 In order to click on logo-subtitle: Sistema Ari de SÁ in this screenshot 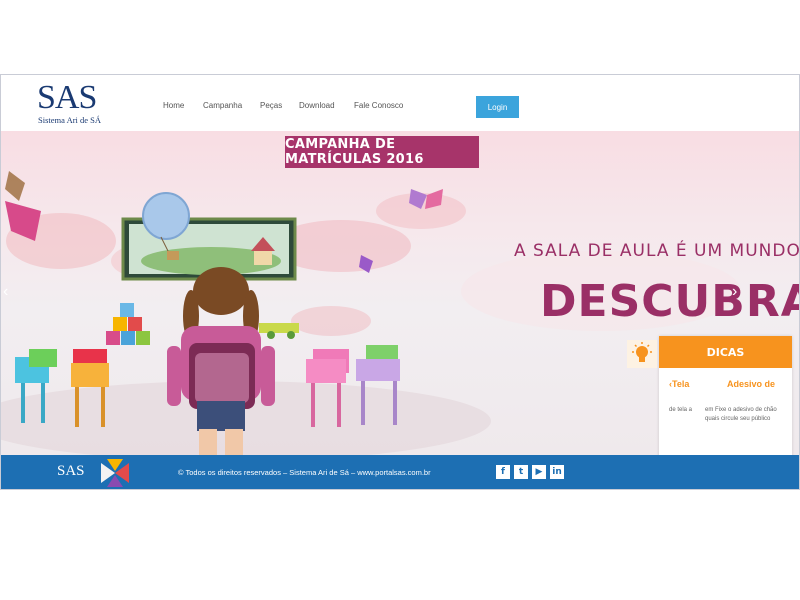, I will do `click(70, 120)`.